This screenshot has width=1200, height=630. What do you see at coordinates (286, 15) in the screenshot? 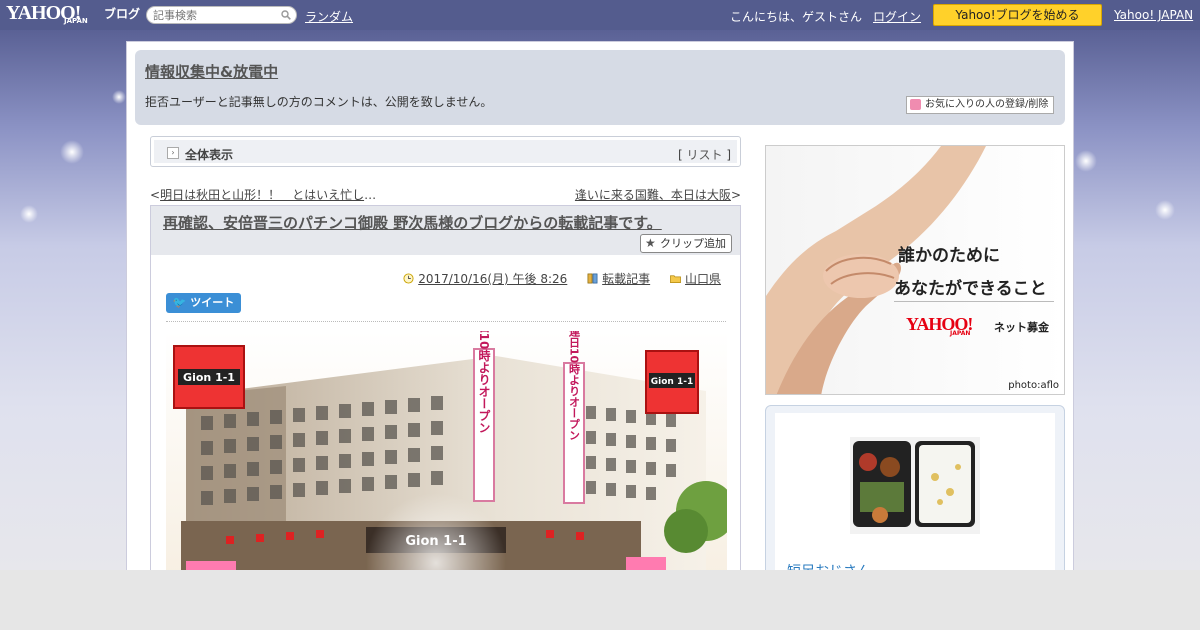
I see `search-icon` at bounding box center [286, 15].